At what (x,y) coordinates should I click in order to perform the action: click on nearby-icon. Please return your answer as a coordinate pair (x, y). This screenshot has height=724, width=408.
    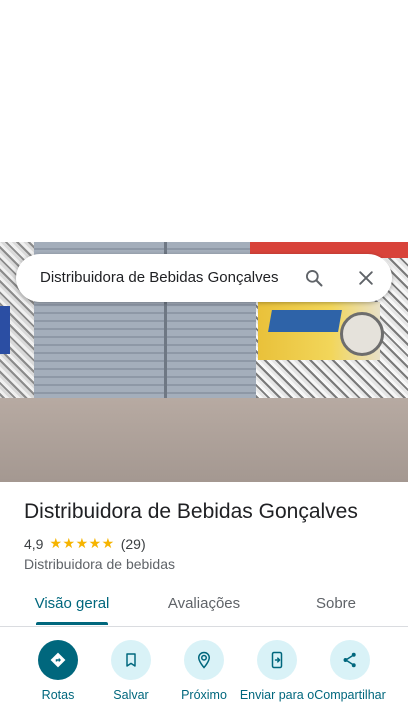
    Looking at the image, I should click on (204, 660).